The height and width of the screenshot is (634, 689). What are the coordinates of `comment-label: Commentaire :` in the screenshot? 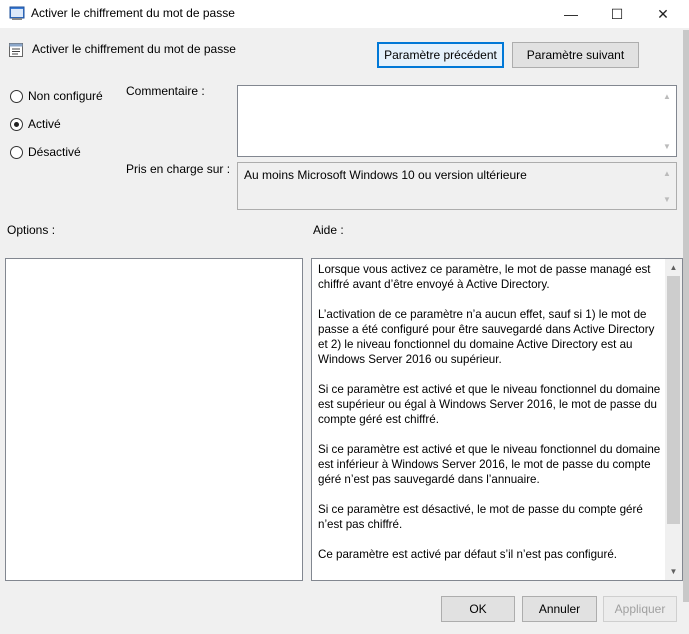 It's located at (165, 91).